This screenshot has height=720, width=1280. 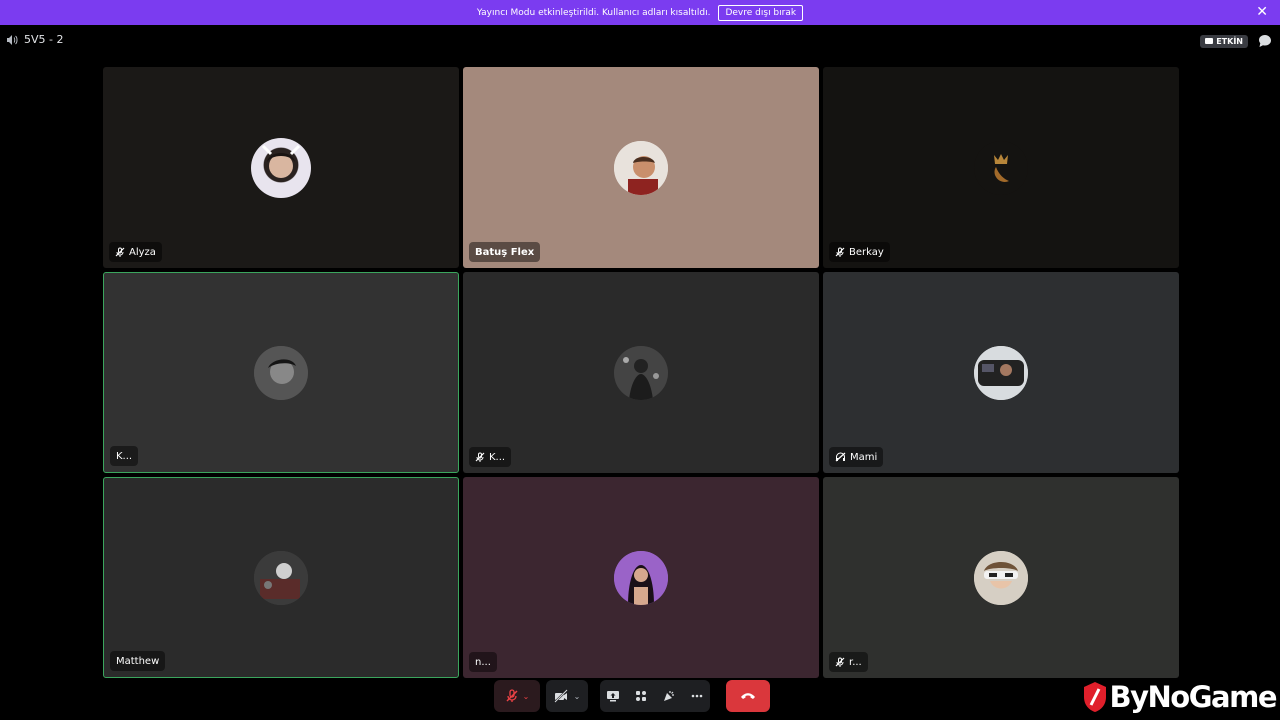 What do you see at coordinates (655, 696) in the screenshot?
I see `action-group` at bounding box center [655, 696].